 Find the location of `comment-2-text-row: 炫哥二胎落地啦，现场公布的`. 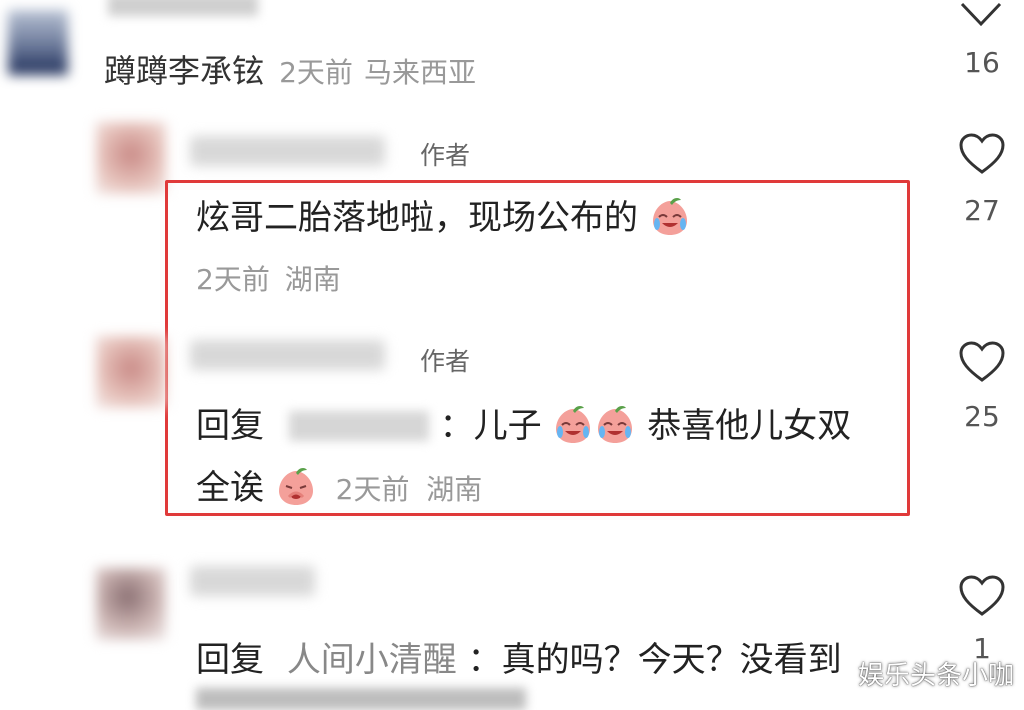

comment-2-text-row: 炫哥二胎落地啦，现场公布的 is located at coordinates (443, 214).